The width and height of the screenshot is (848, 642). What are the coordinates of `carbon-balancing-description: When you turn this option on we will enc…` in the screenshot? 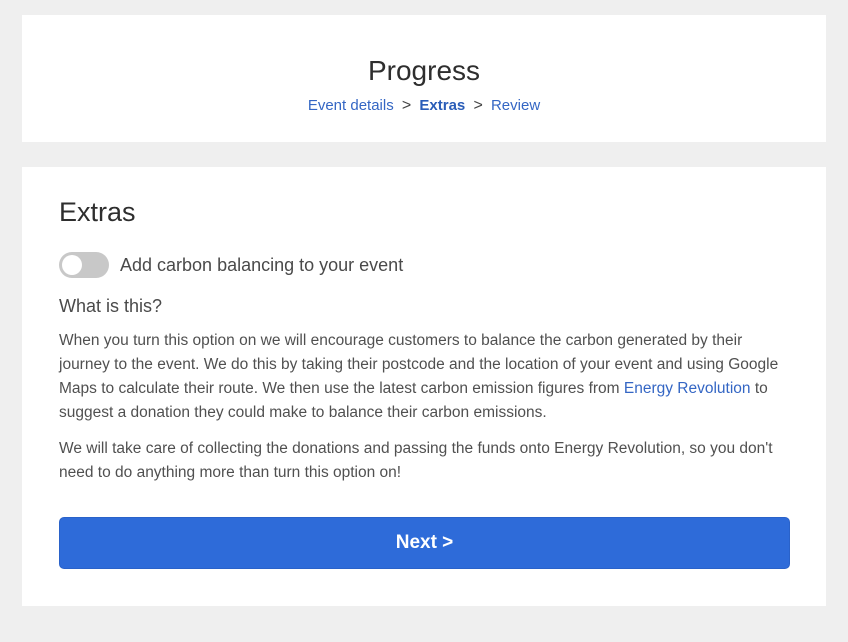 It's located at (419, 377).